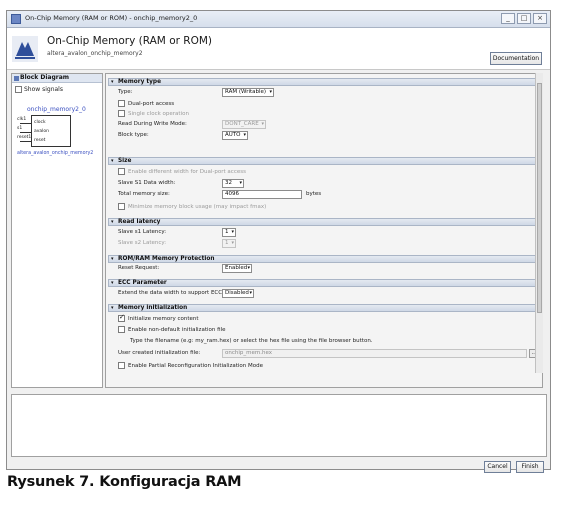  What do you see at coordinates (152, 124) in the screenshot?
I see `rdw-label: Read During Write Mode:` at bounding box center [152, 124].